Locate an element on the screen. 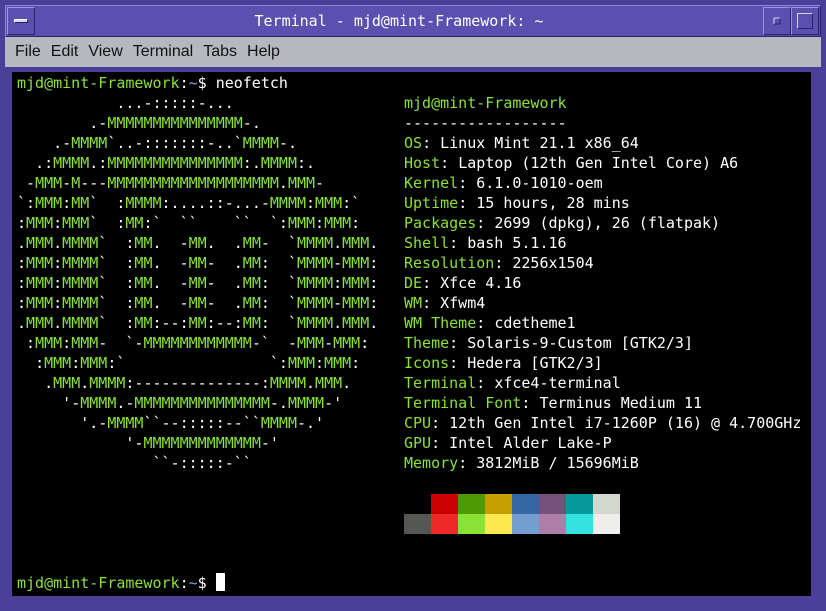 The height and width of the screenshot is (611, 826). menu-view: View is located at coordinates (105, 52).